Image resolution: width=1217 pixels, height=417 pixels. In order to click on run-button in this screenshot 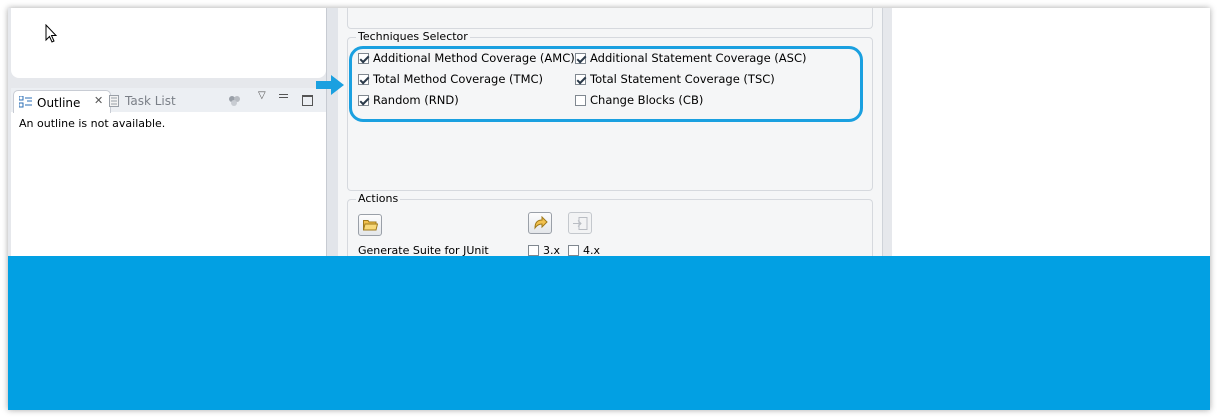, I will do `click(540, 223)`.